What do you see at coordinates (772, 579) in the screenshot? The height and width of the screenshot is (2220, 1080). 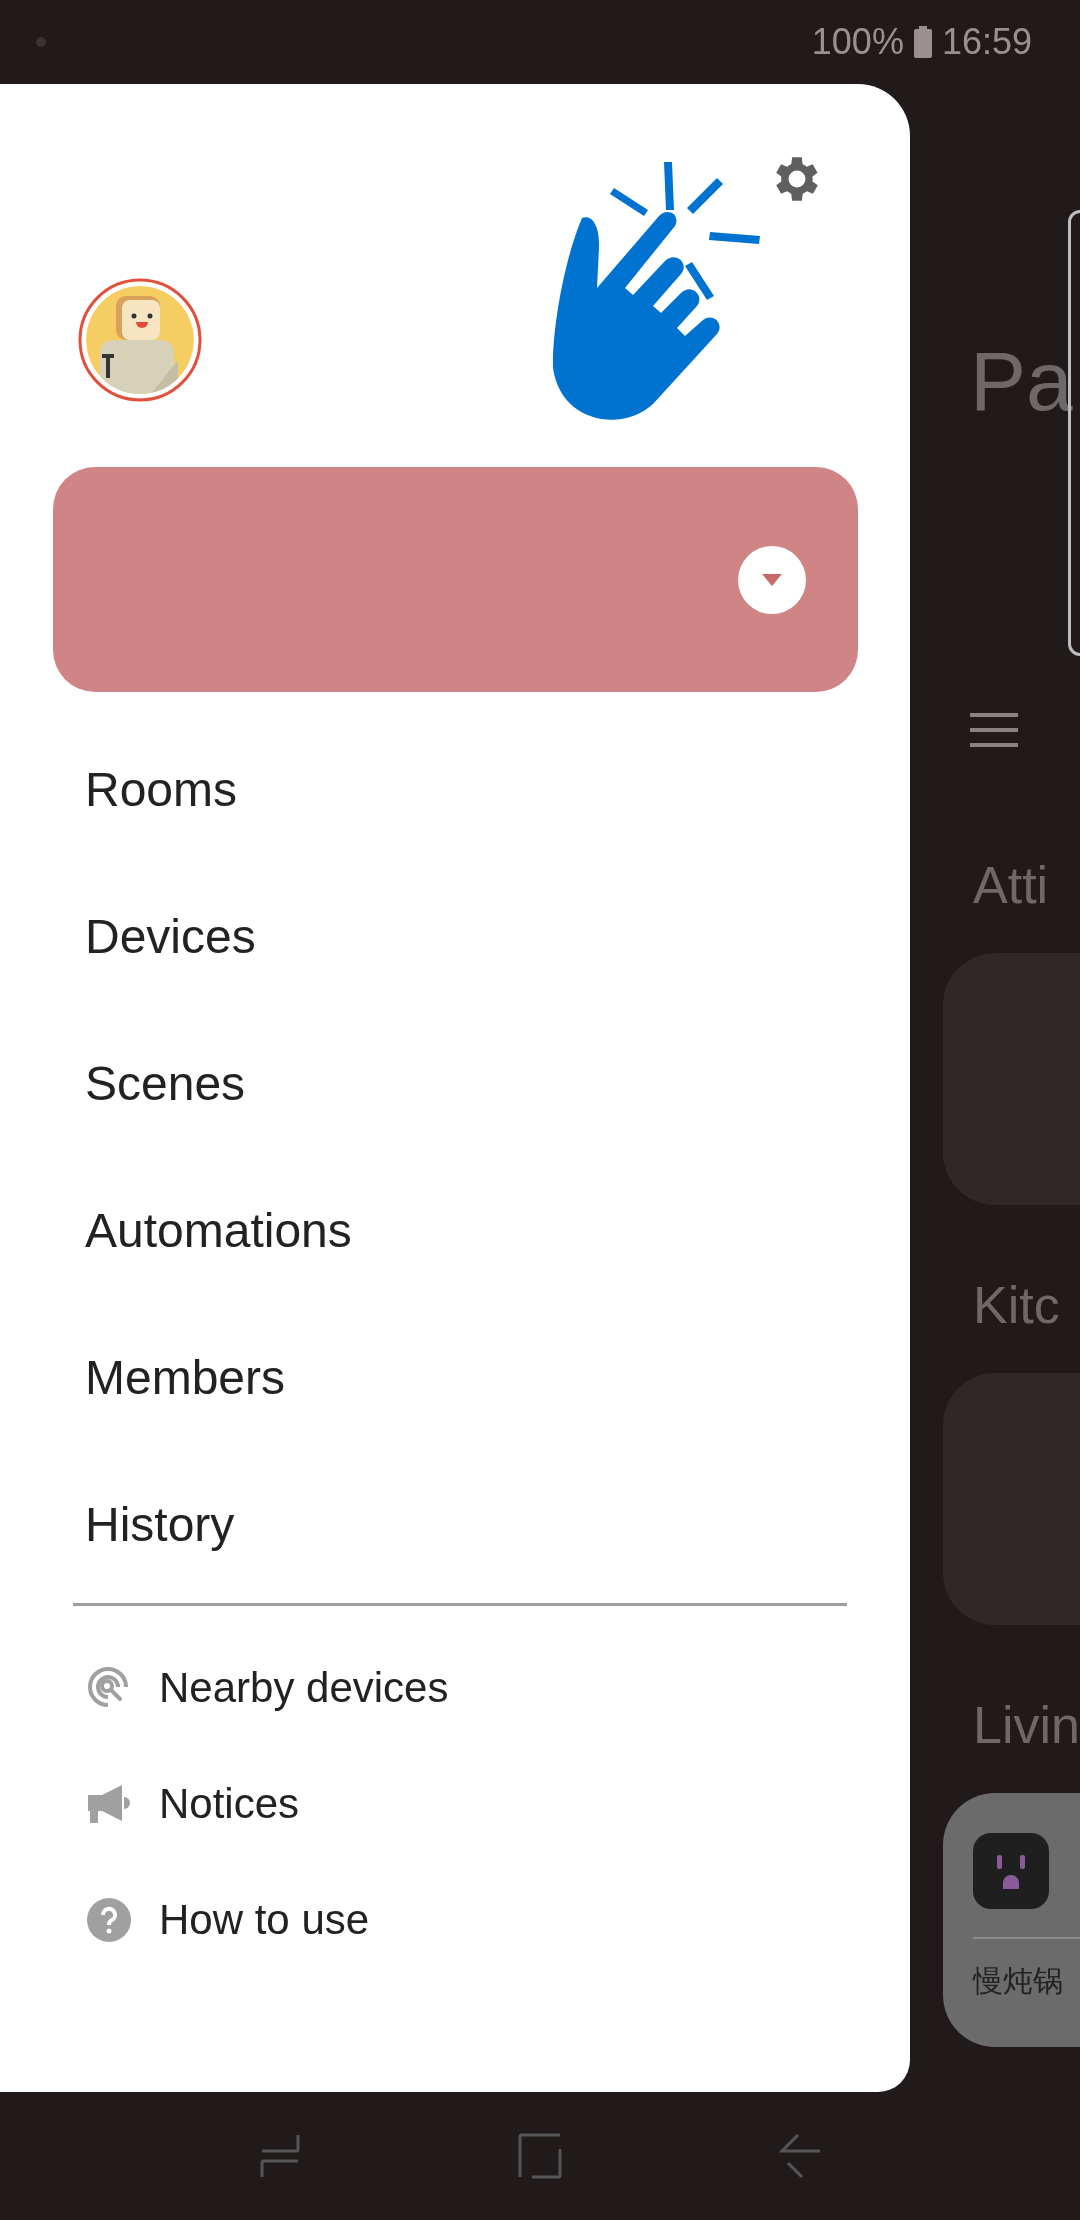 I see `caret-icon` at bounding box center [772, 579].